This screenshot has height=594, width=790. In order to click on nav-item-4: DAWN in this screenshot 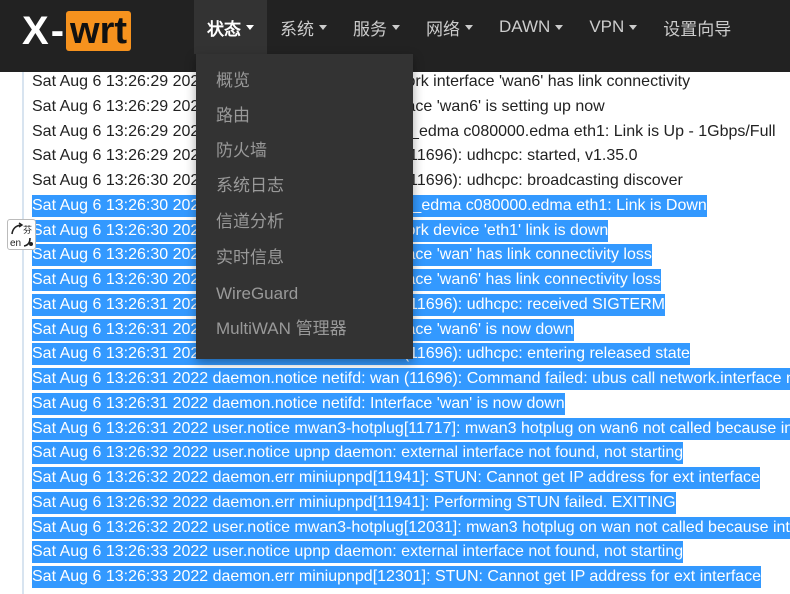, I will do `click(531, 27)`.